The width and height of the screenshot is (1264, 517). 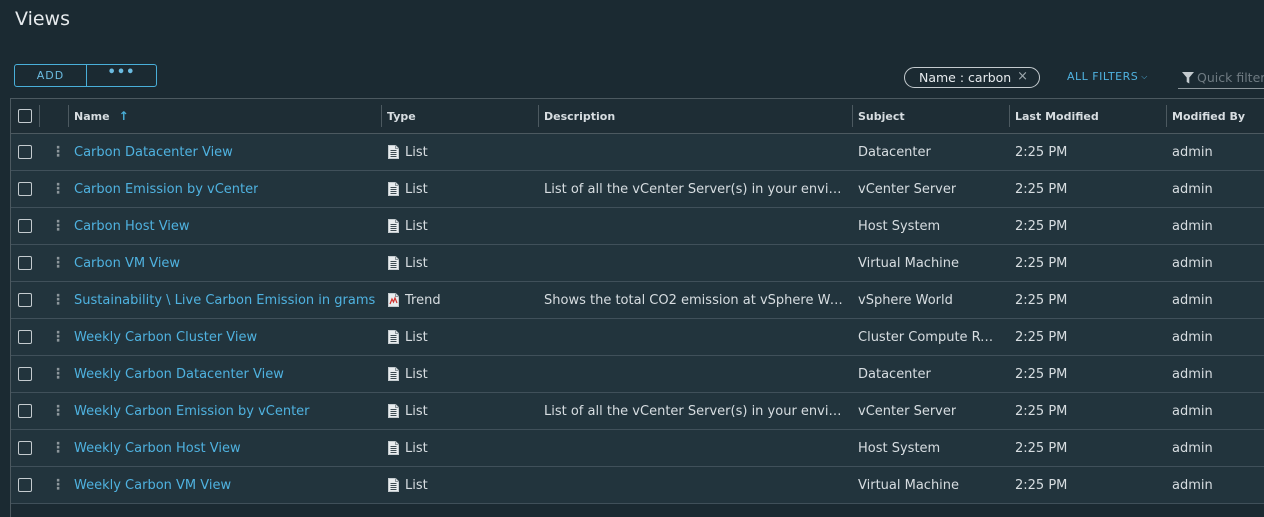 I want to click on subject-cell: vCenter Server, so click(x=907, y=189).